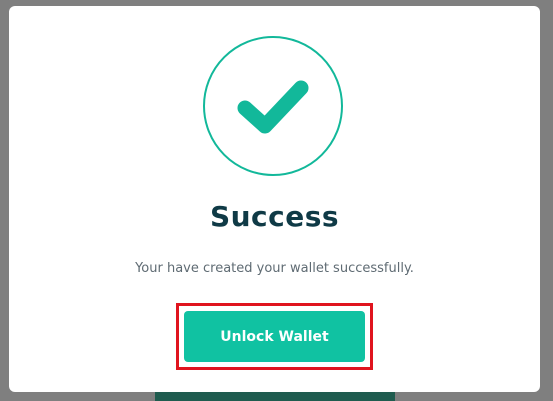 This screenshot has width=553, height=401. I want to click on success-badge, so click(273, 106).